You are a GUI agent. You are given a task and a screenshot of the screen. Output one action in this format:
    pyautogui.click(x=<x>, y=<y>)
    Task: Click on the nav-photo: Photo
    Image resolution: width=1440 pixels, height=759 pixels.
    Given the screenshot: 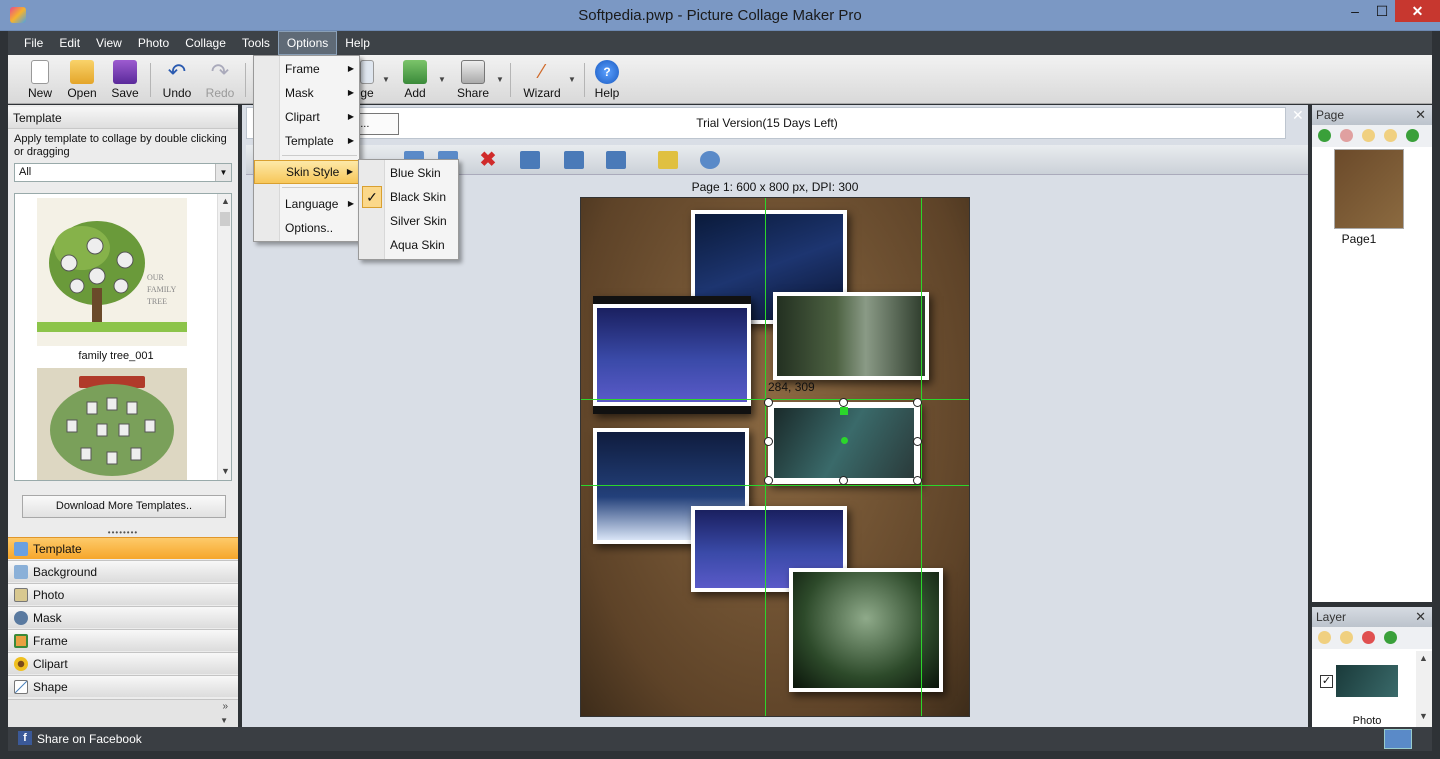 What is the action you would take?
    pyautogui.click(x=123, y=594)
    